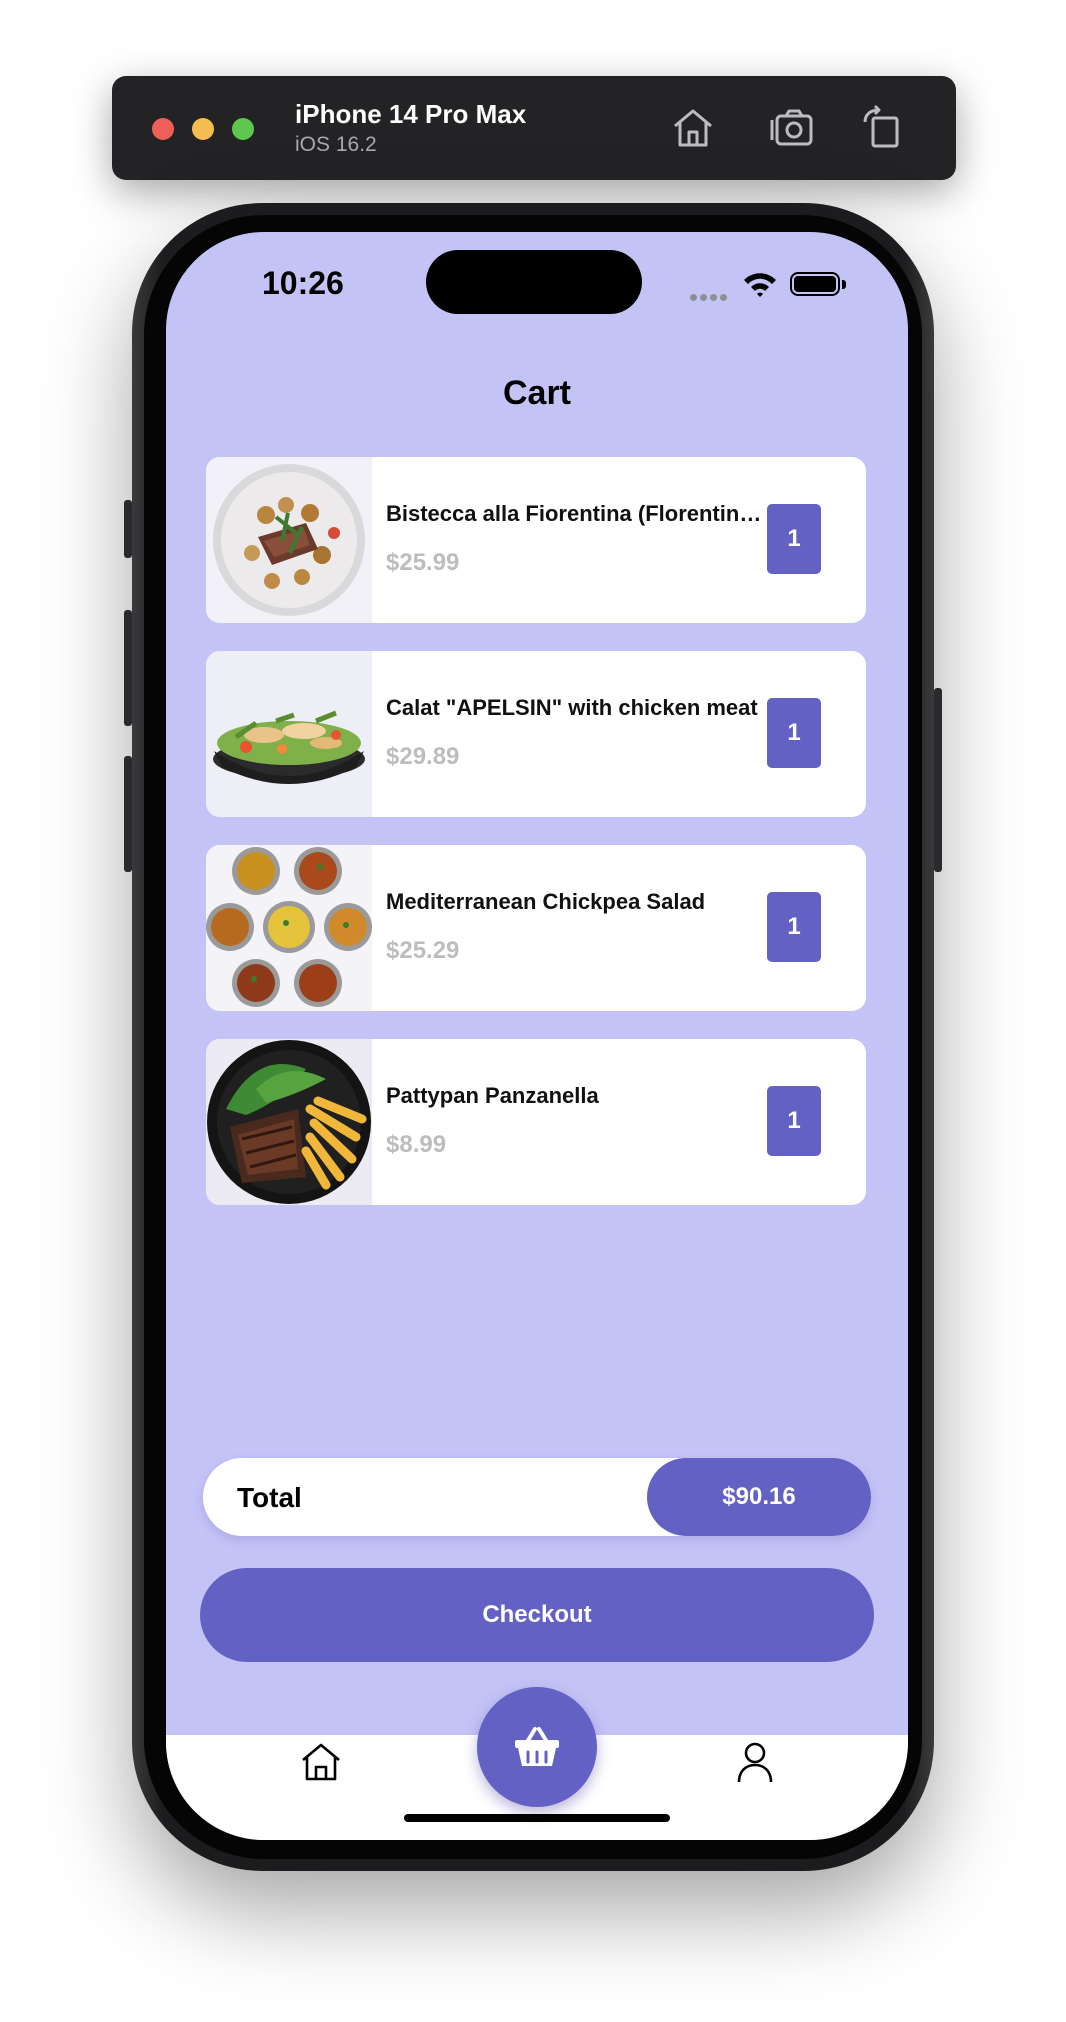  I want to click on rotate-icon, so click(881, 128).